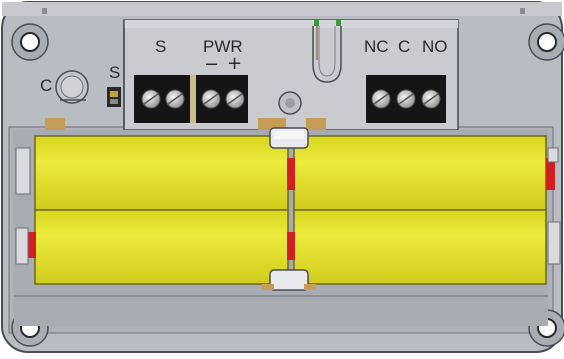  Describe the element at coordinates (420, 173) in the screenshot. I see `battery-top-right` at that location.